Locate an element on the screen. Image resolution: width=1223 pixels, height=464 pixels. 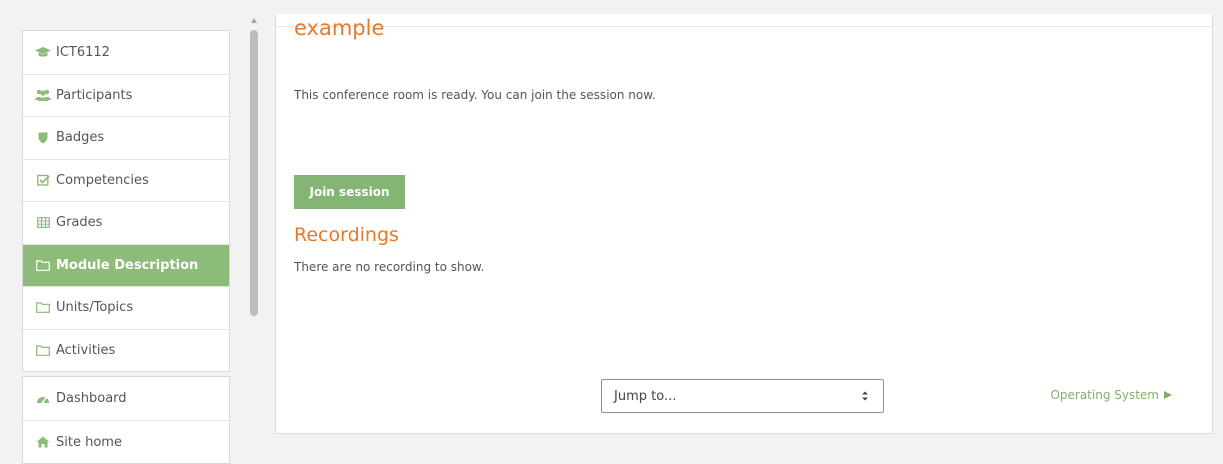
nav-item-label: Site home is located at coordinates (89, 442).